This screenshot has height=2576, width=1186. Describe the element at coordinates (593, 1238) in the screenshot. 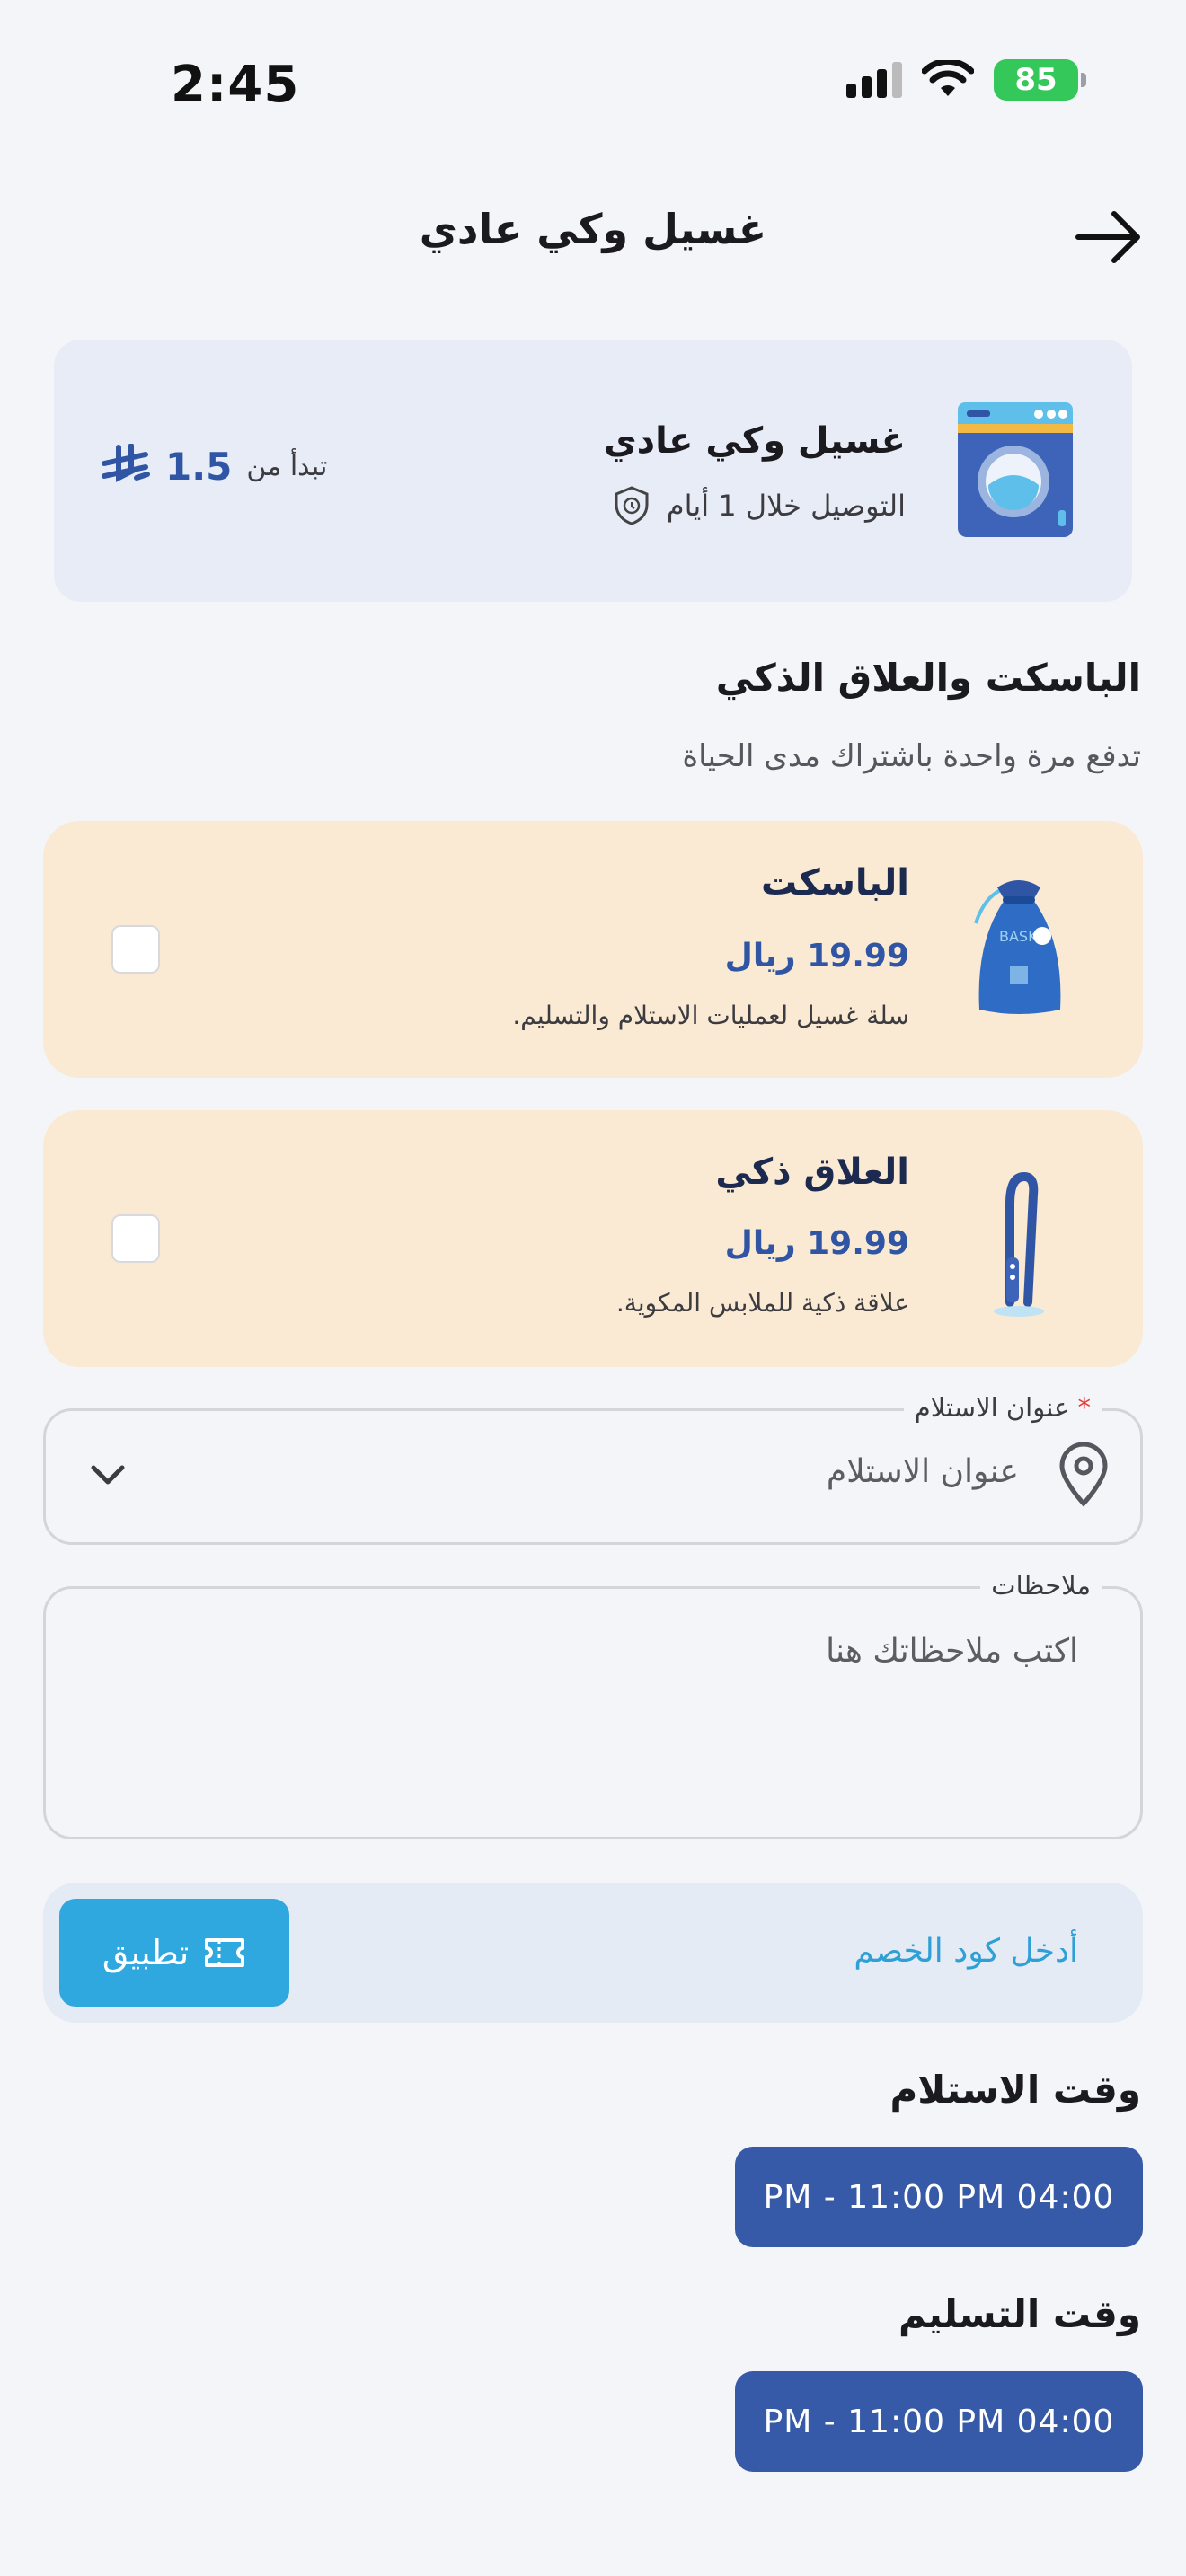

I see `product-card-hanger` at that location.